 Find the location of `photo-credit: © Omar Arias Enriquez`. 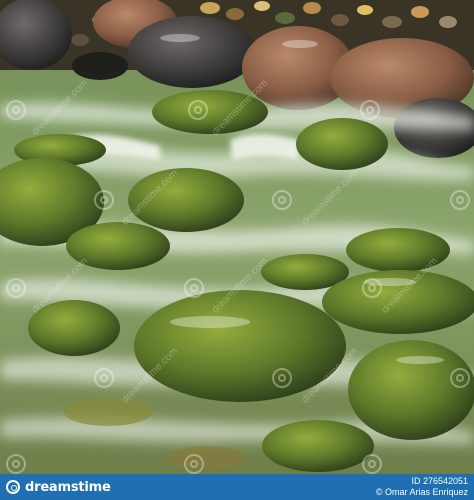

photo-credit: © Omar Arias Enriquez is located at coordinates (421, 492).